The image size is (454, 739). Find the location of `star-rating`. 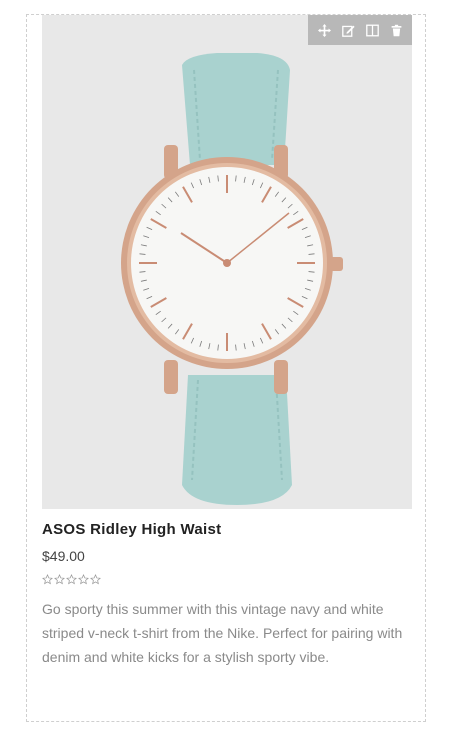

star-rating is located at coordinates (71, 579).